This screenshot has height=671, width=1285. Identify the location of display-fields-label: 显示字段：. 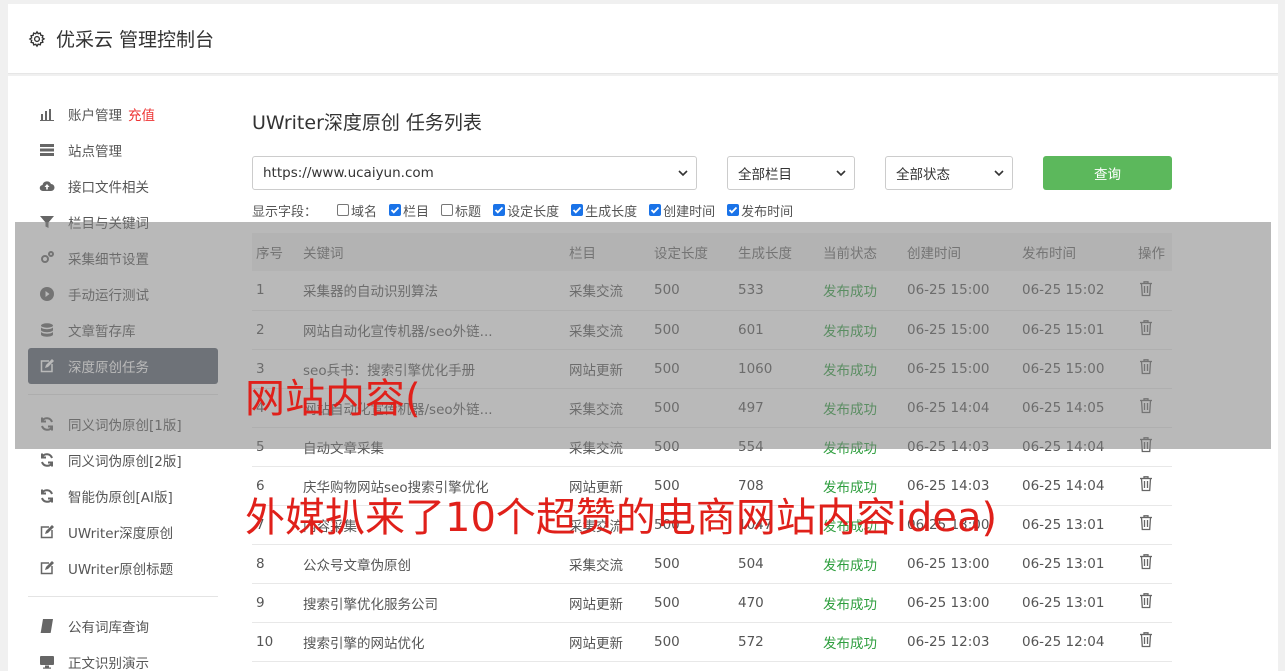
(285, 212).